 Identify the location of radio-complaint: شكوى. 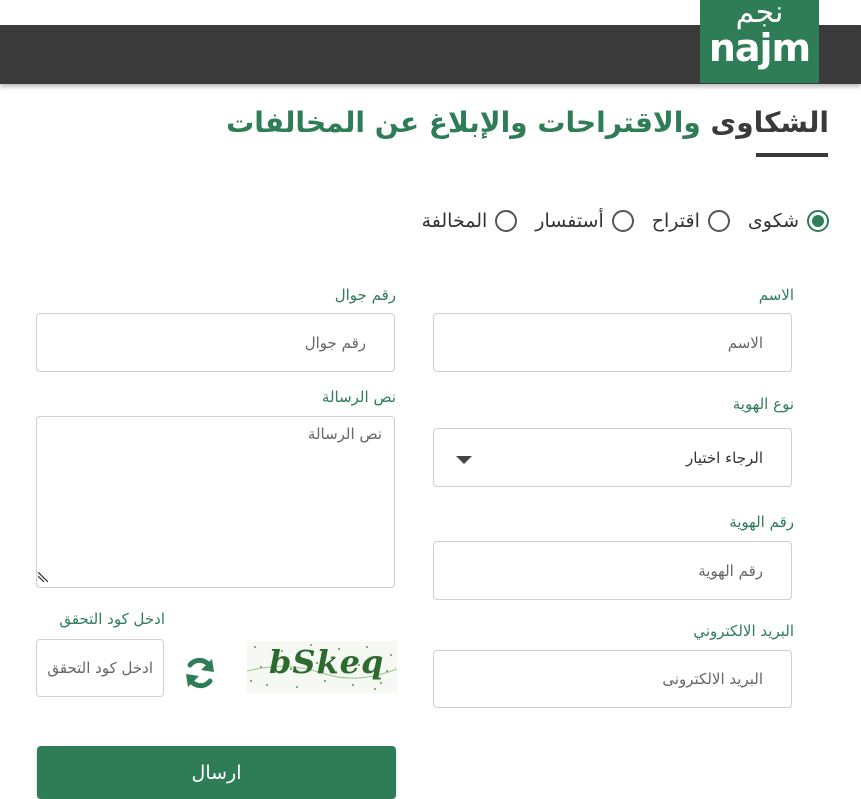
(788, 221).